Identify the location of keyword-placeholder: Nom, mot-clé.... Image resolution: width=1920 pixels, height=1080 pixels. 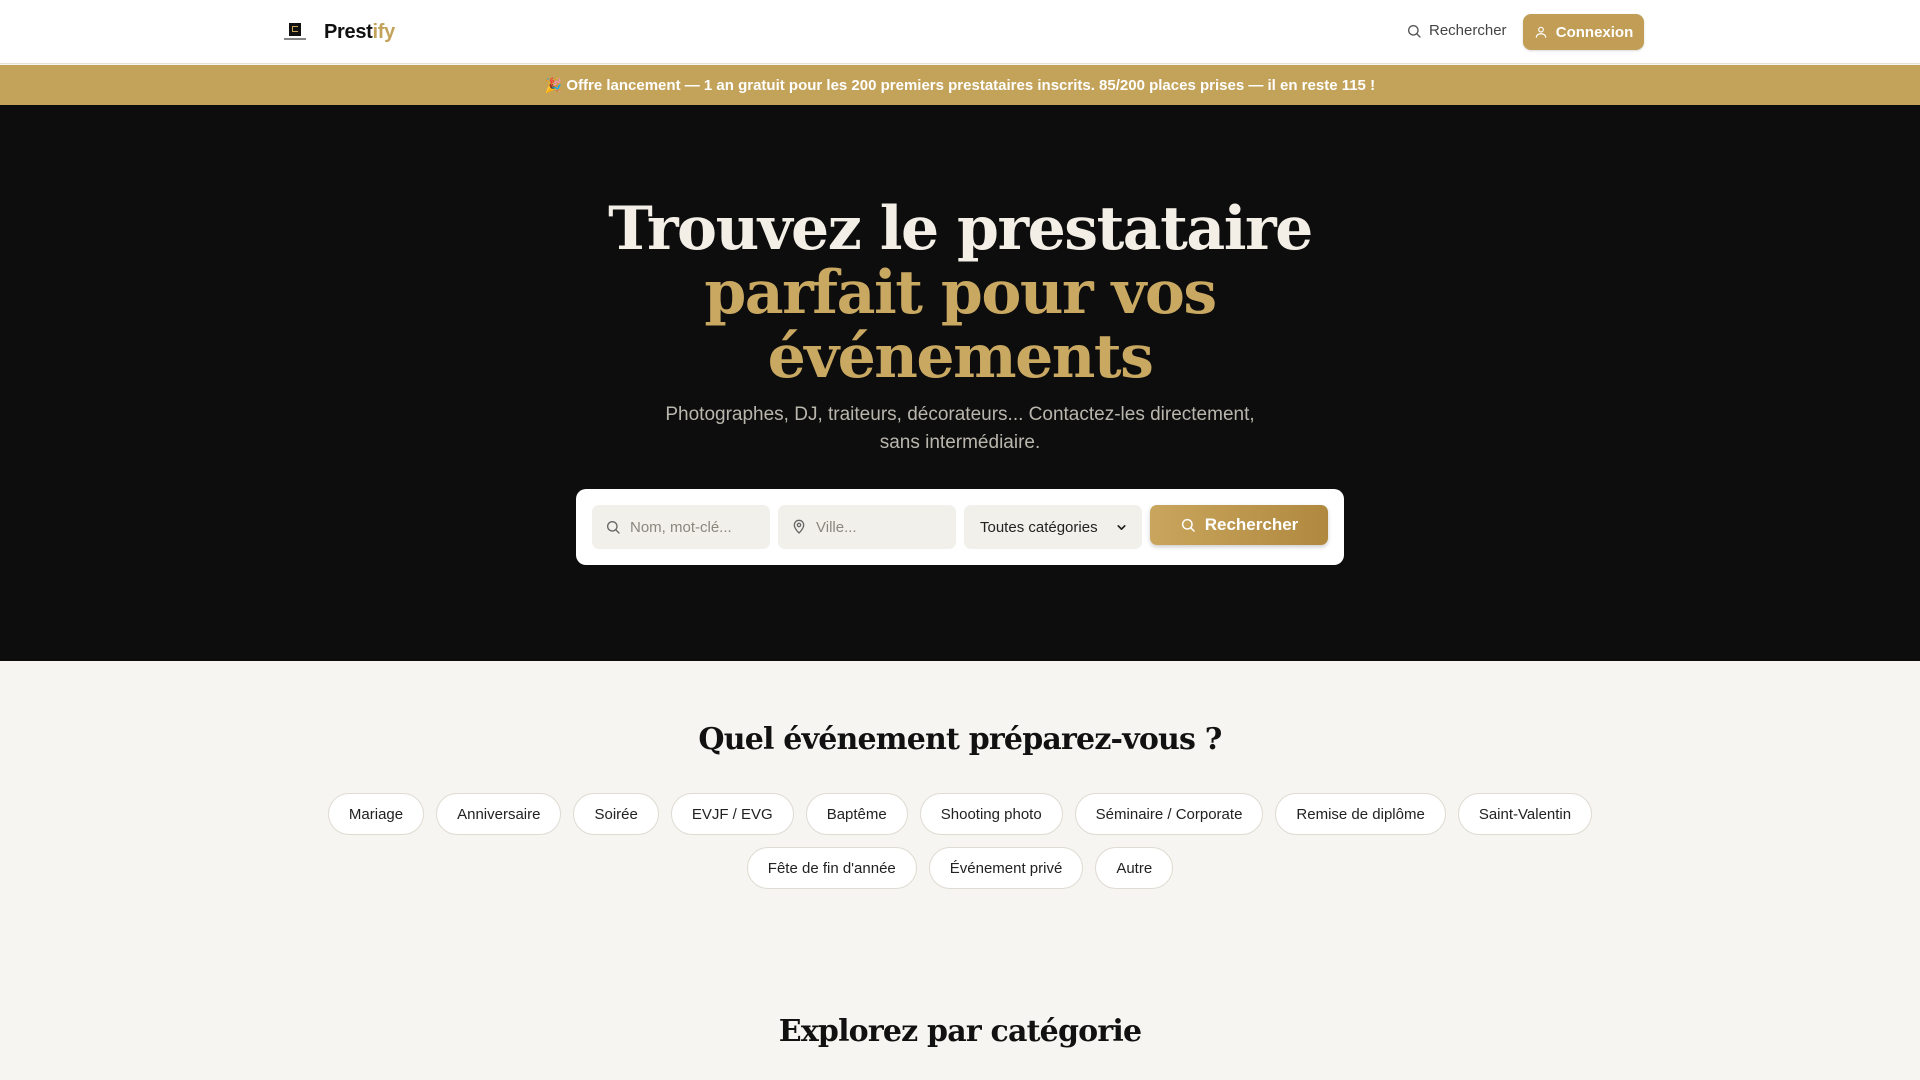
(681, 527).